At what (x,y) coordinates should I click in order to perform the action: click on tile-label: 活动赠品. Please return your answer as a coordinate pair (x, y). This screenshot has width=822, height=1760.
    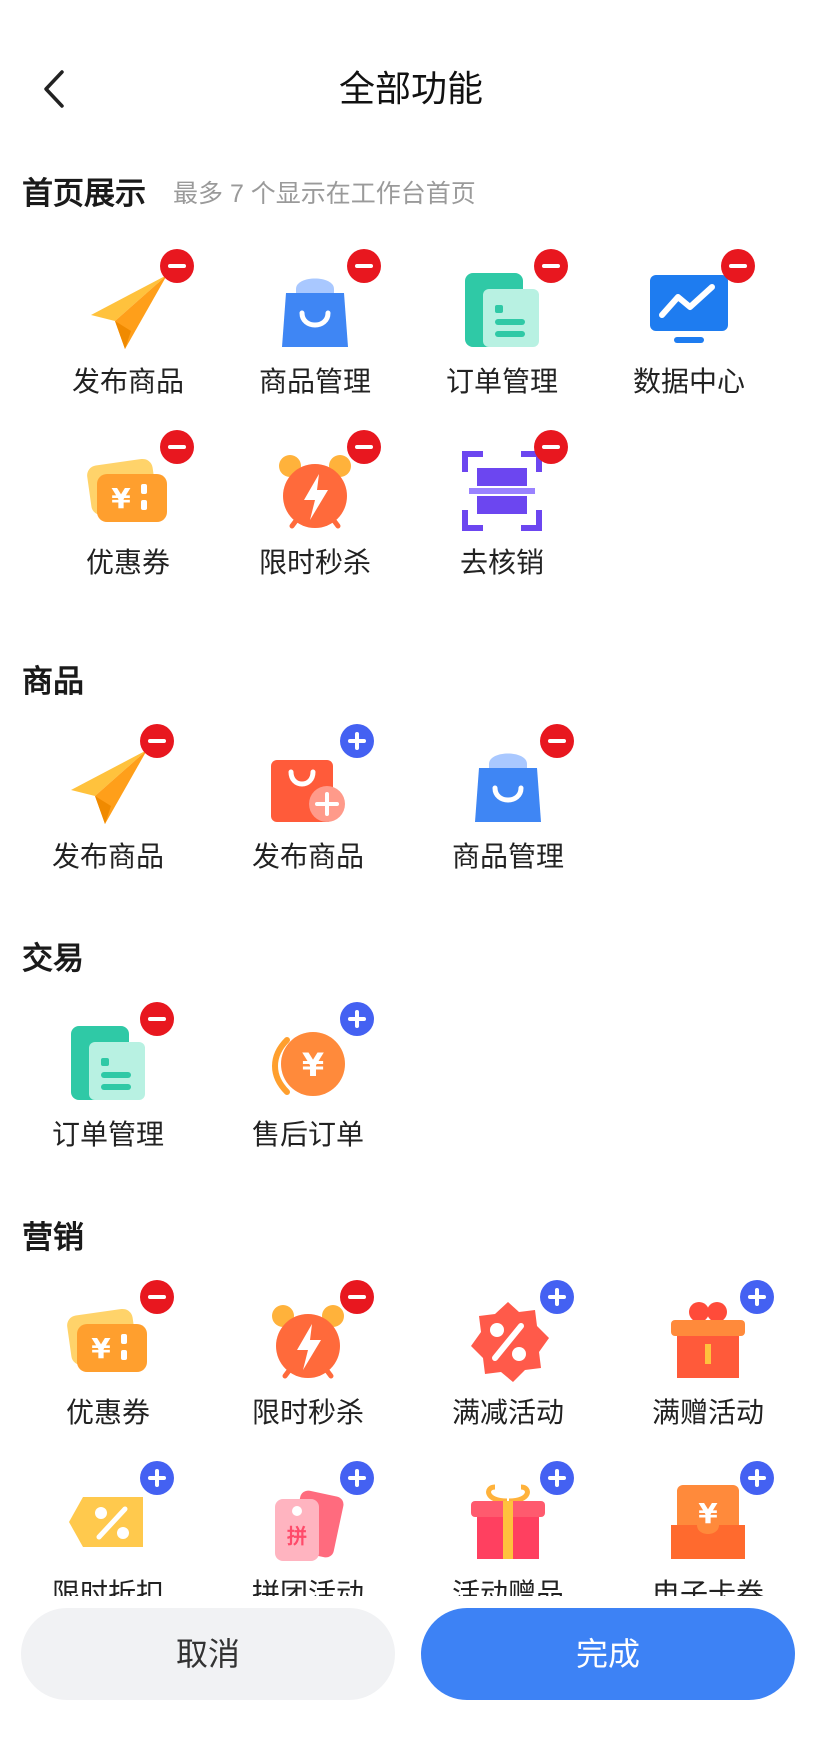
    Looking at the image, I should click on (507, 1587).